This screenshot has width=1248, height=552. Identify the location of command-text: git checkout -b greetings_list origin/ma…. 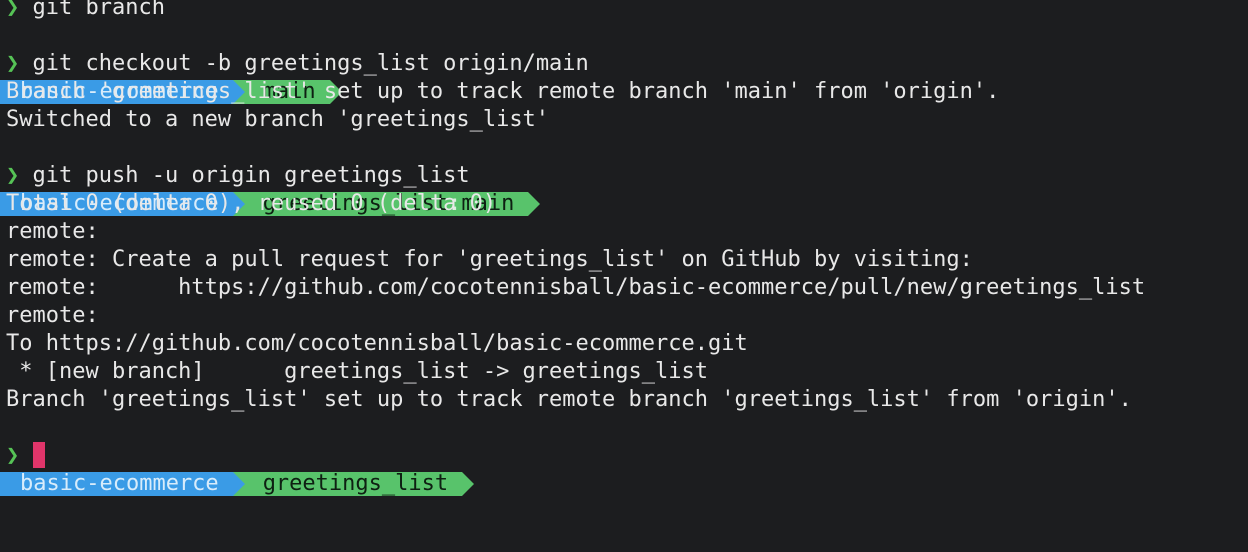
(310, 63).